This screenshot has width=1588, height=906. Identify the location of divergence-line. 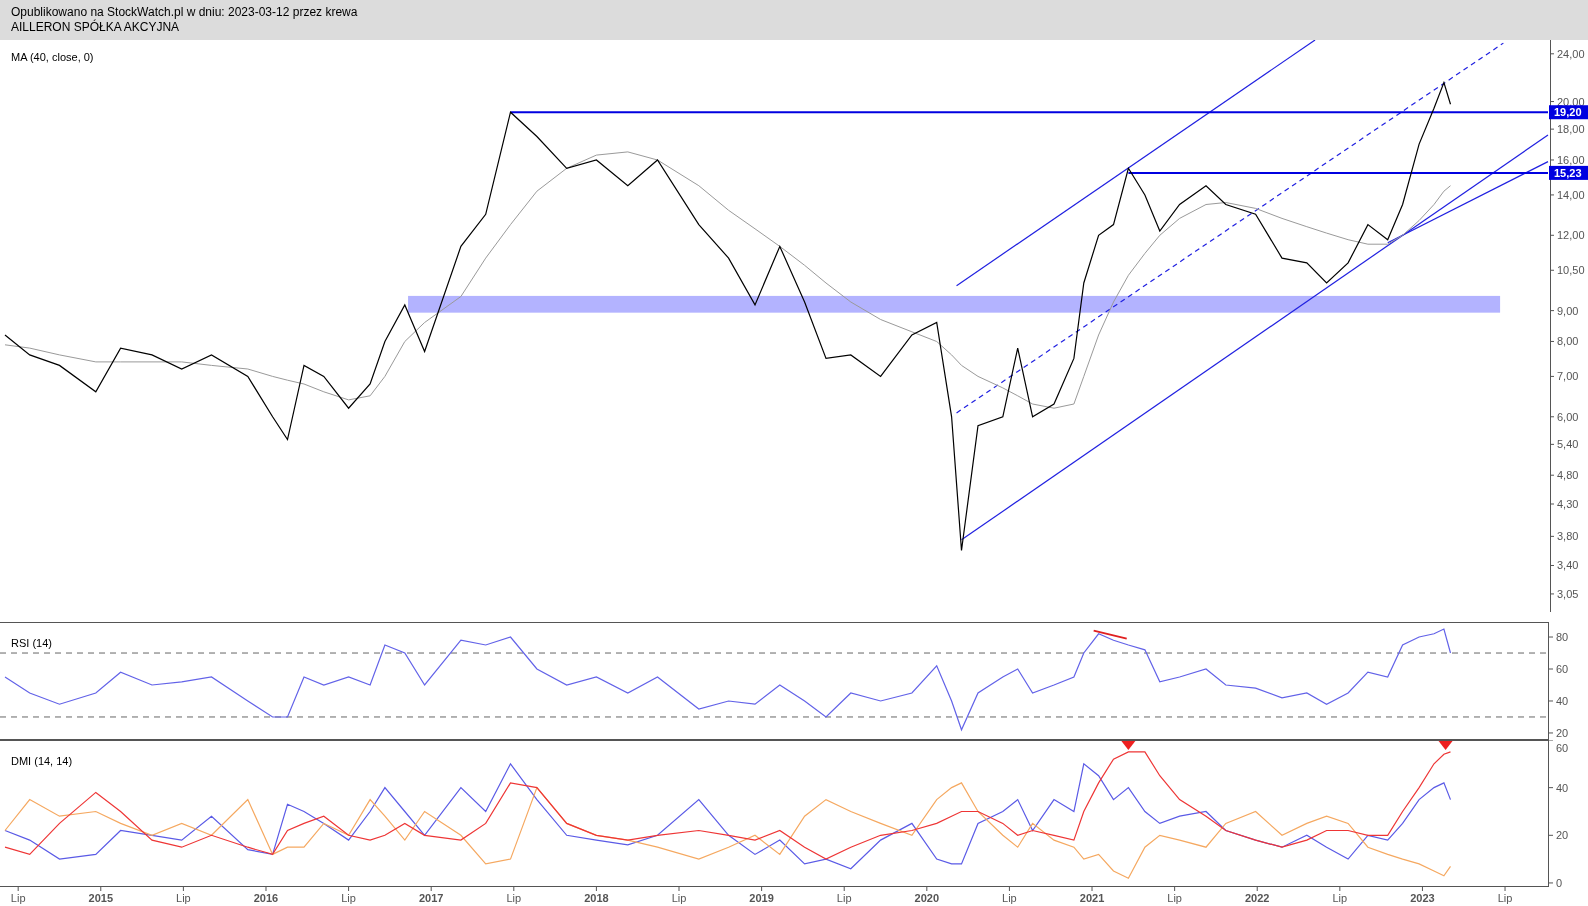
(1110, 634).